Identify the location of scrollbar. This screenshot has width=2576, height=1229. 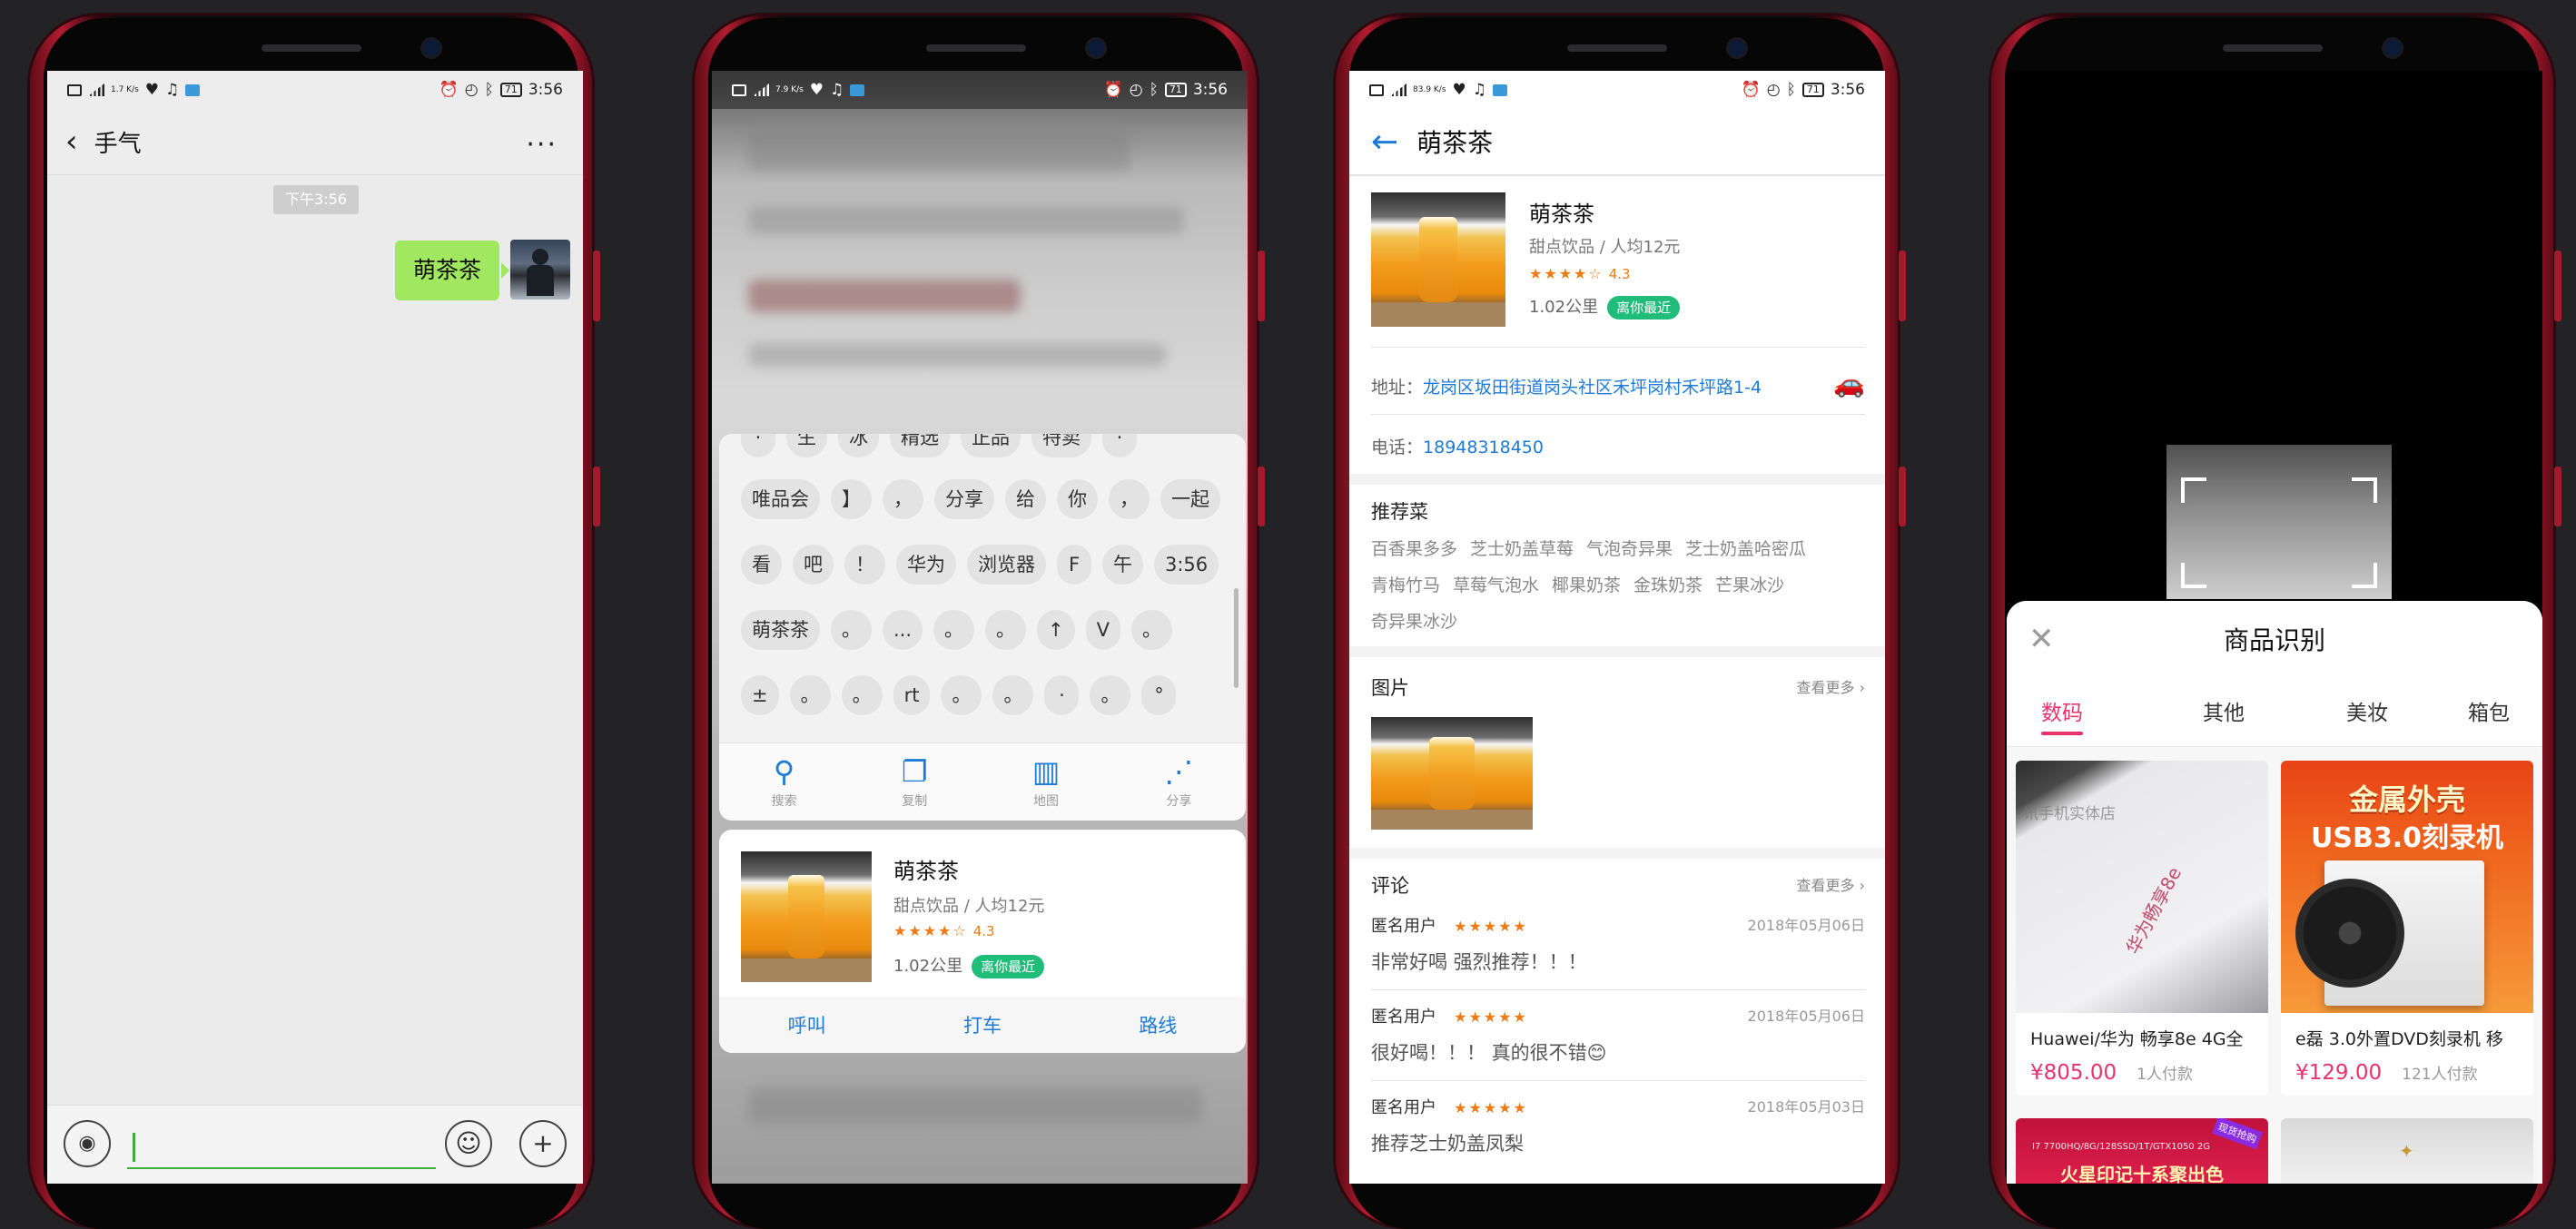
(1236, 638).